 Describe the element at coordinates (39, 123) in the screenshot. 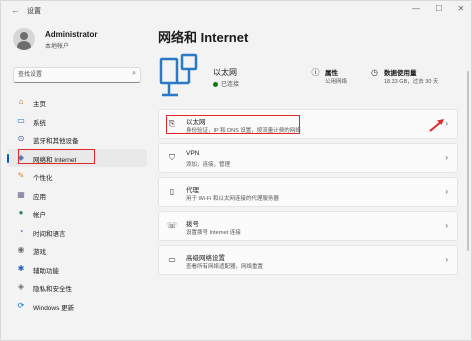

I see `sidebar-item-label: 系统` at that location.